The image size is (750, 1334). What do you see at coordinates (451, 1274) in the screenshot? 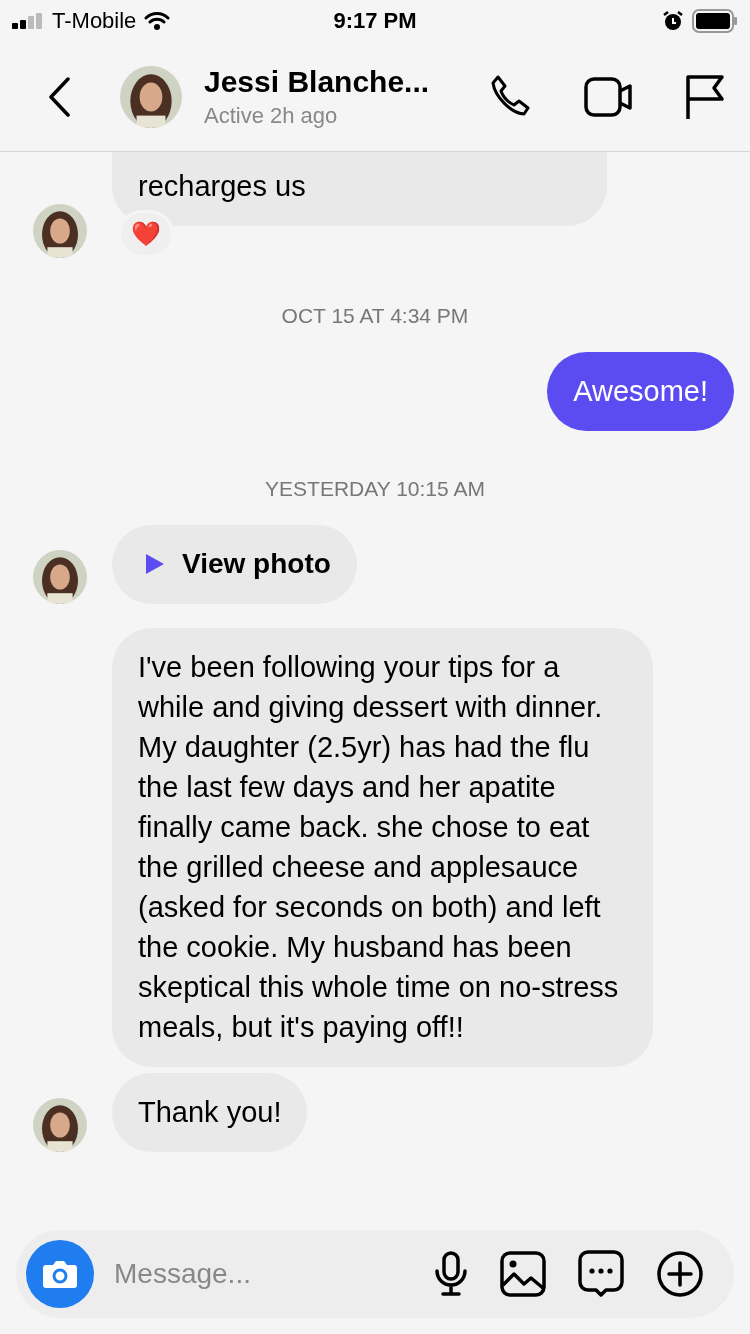
I see `microphone-icon` at bounding box center [451, 1274].